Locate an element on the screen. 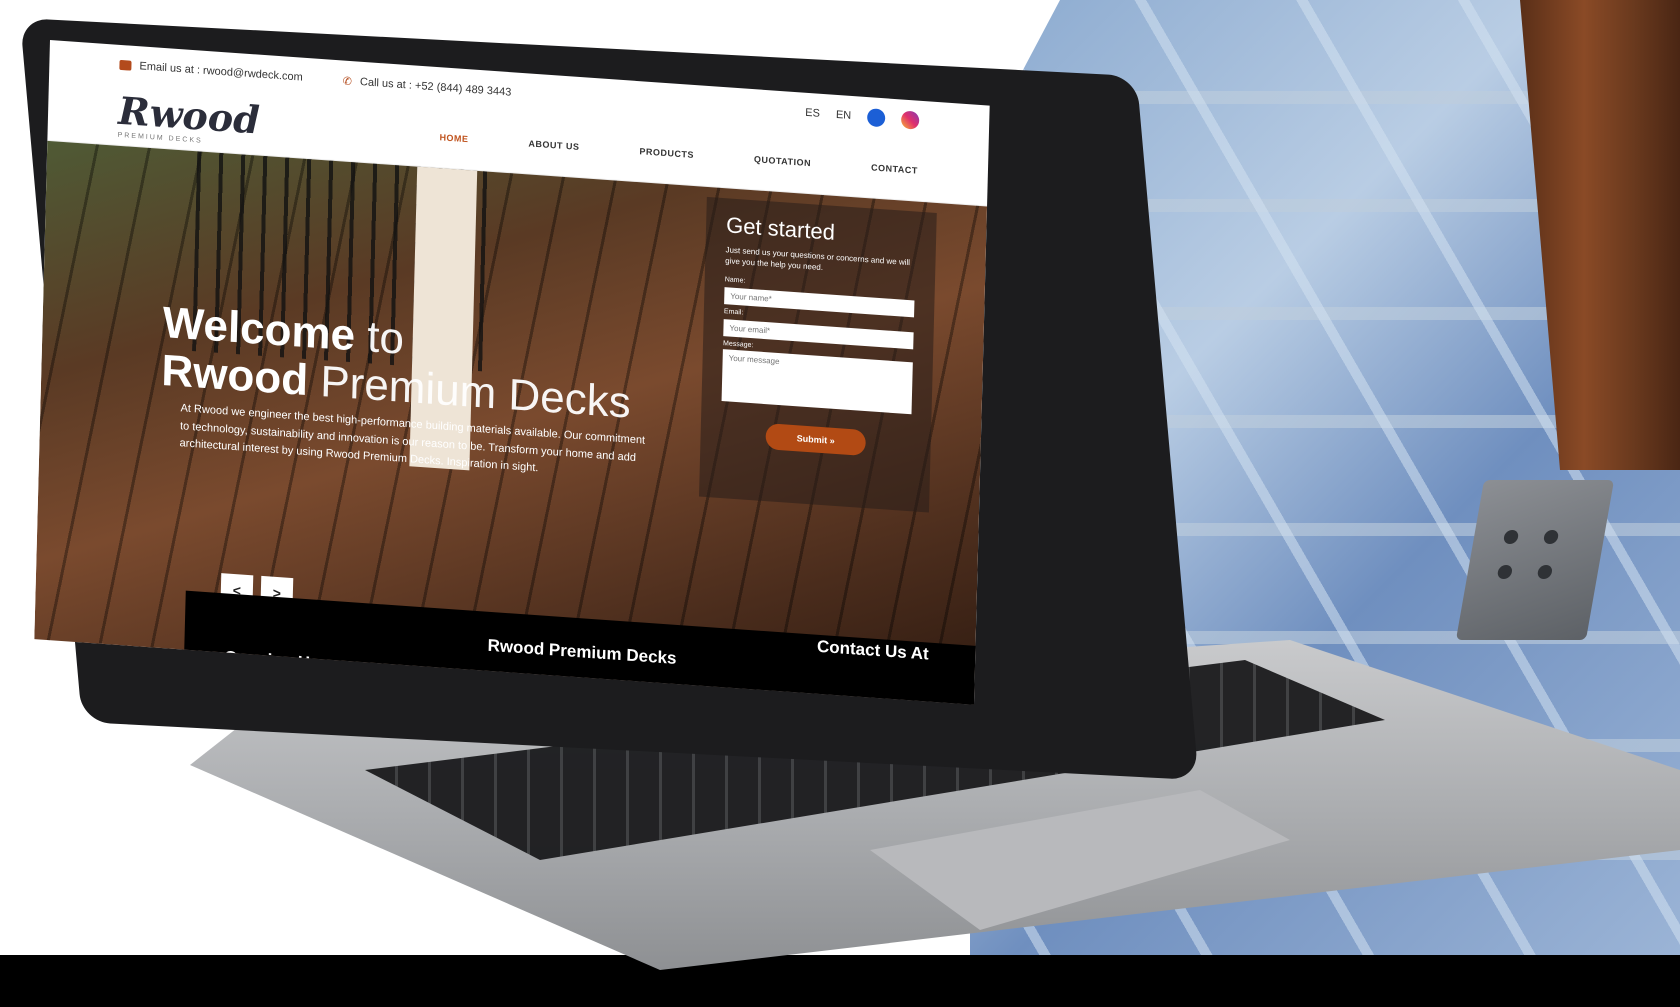 The width and height of the screenshot is (1680, 1007). nav-home: HOME is located at coordinates (453, 138).